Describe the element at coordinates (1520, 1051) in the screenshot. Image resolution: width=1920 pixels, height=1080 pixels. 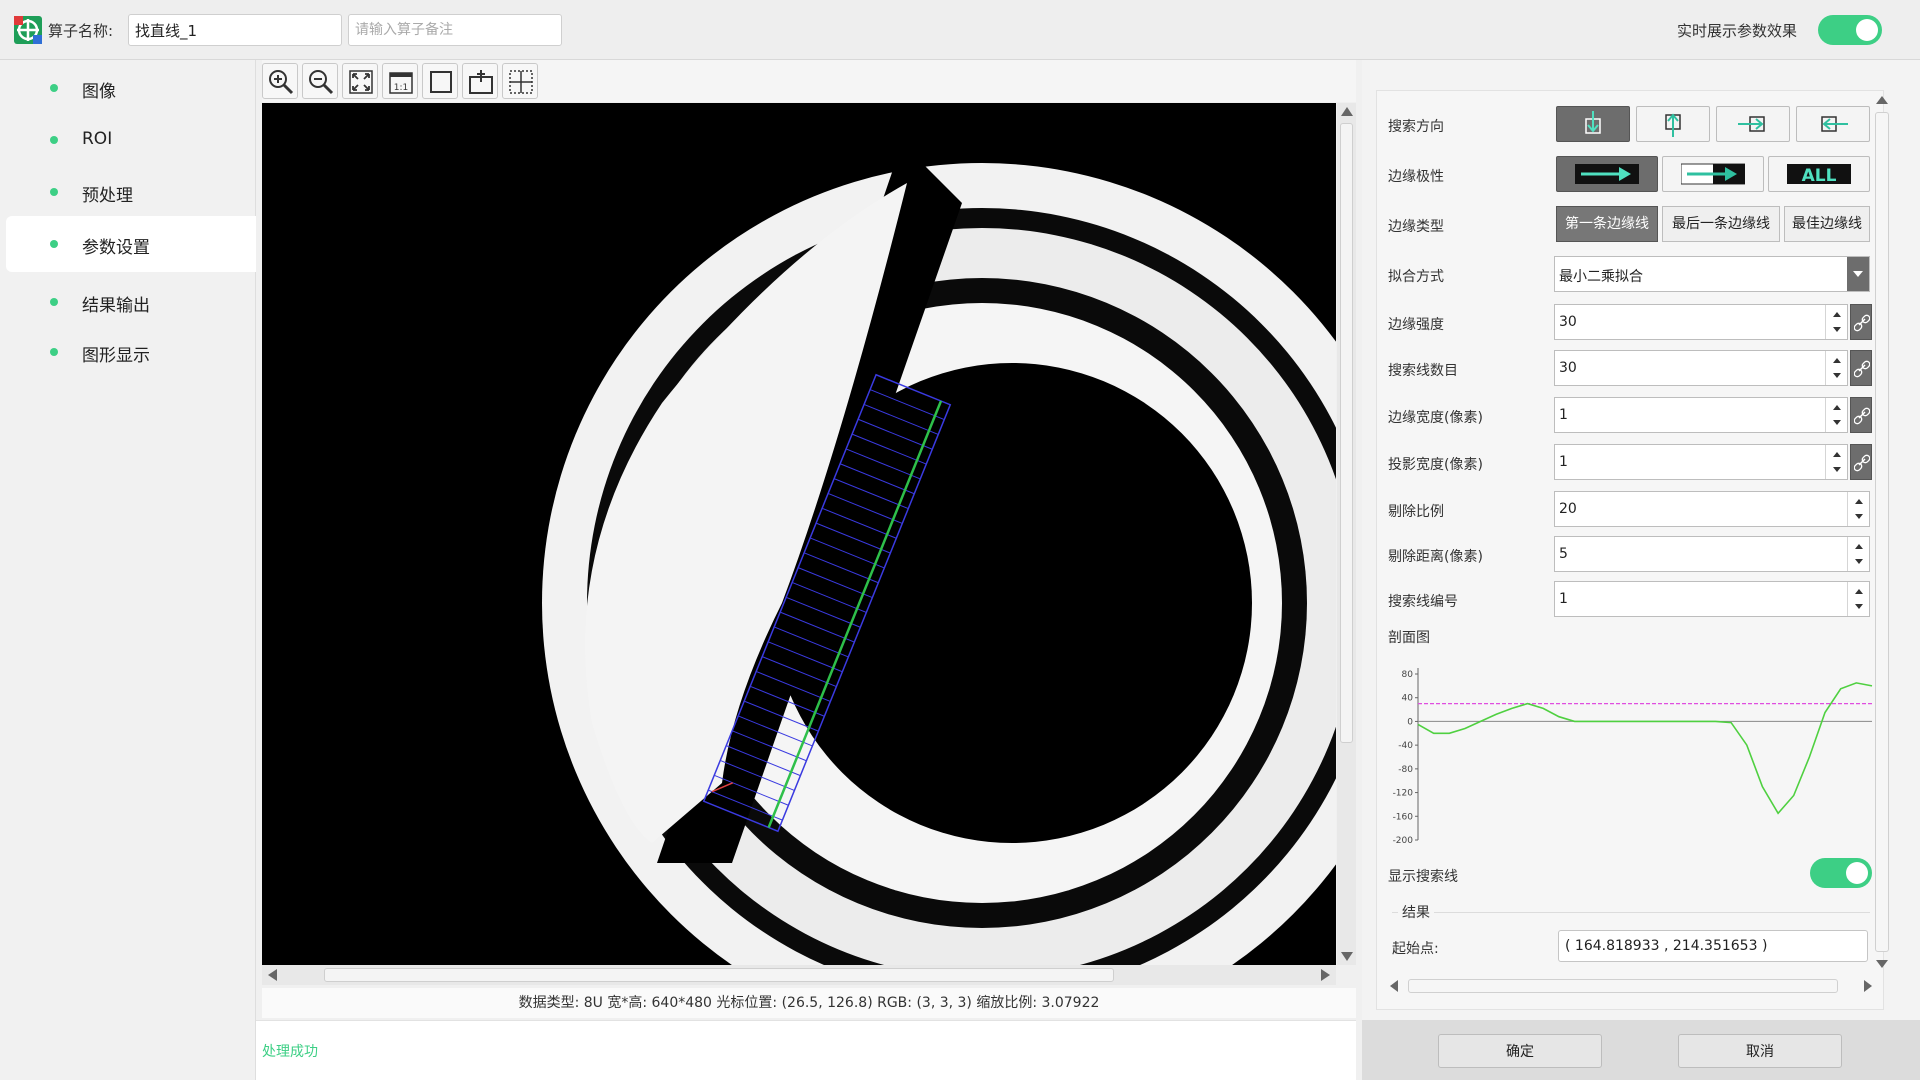
I see `confirm-button: 确定` at that location.